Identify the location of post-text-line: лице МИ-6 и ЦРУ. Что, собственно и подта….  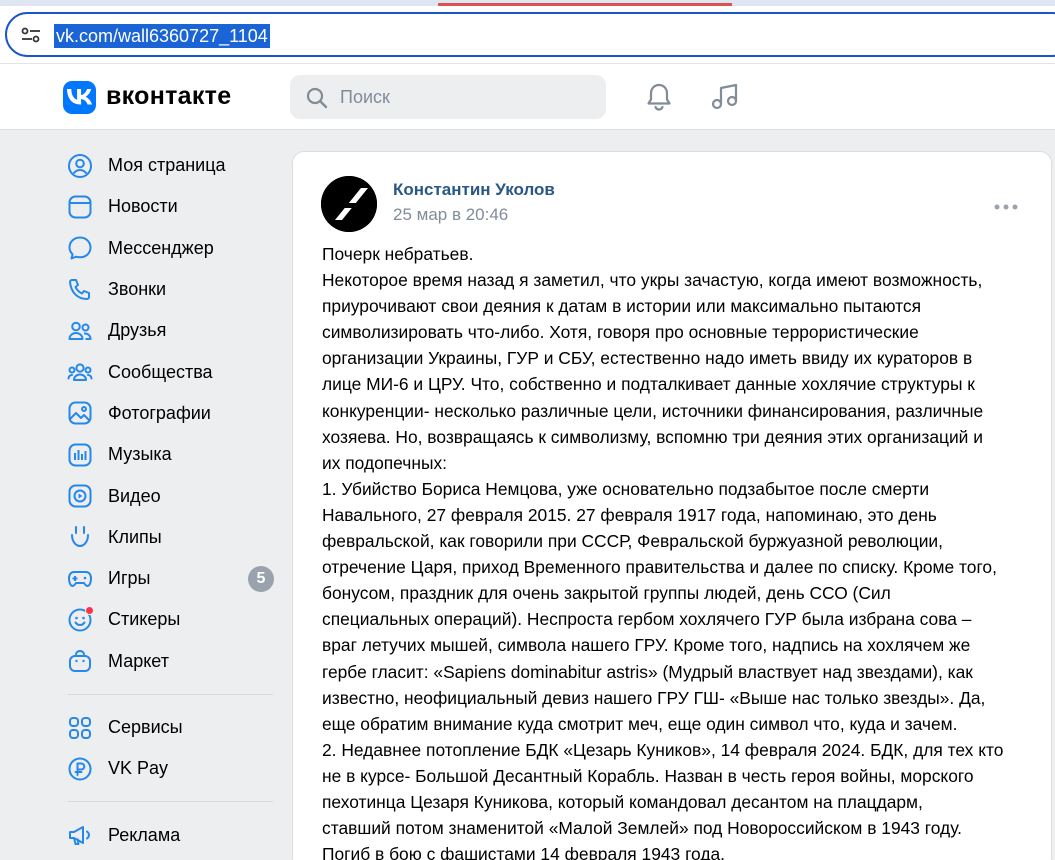
(648, 384).